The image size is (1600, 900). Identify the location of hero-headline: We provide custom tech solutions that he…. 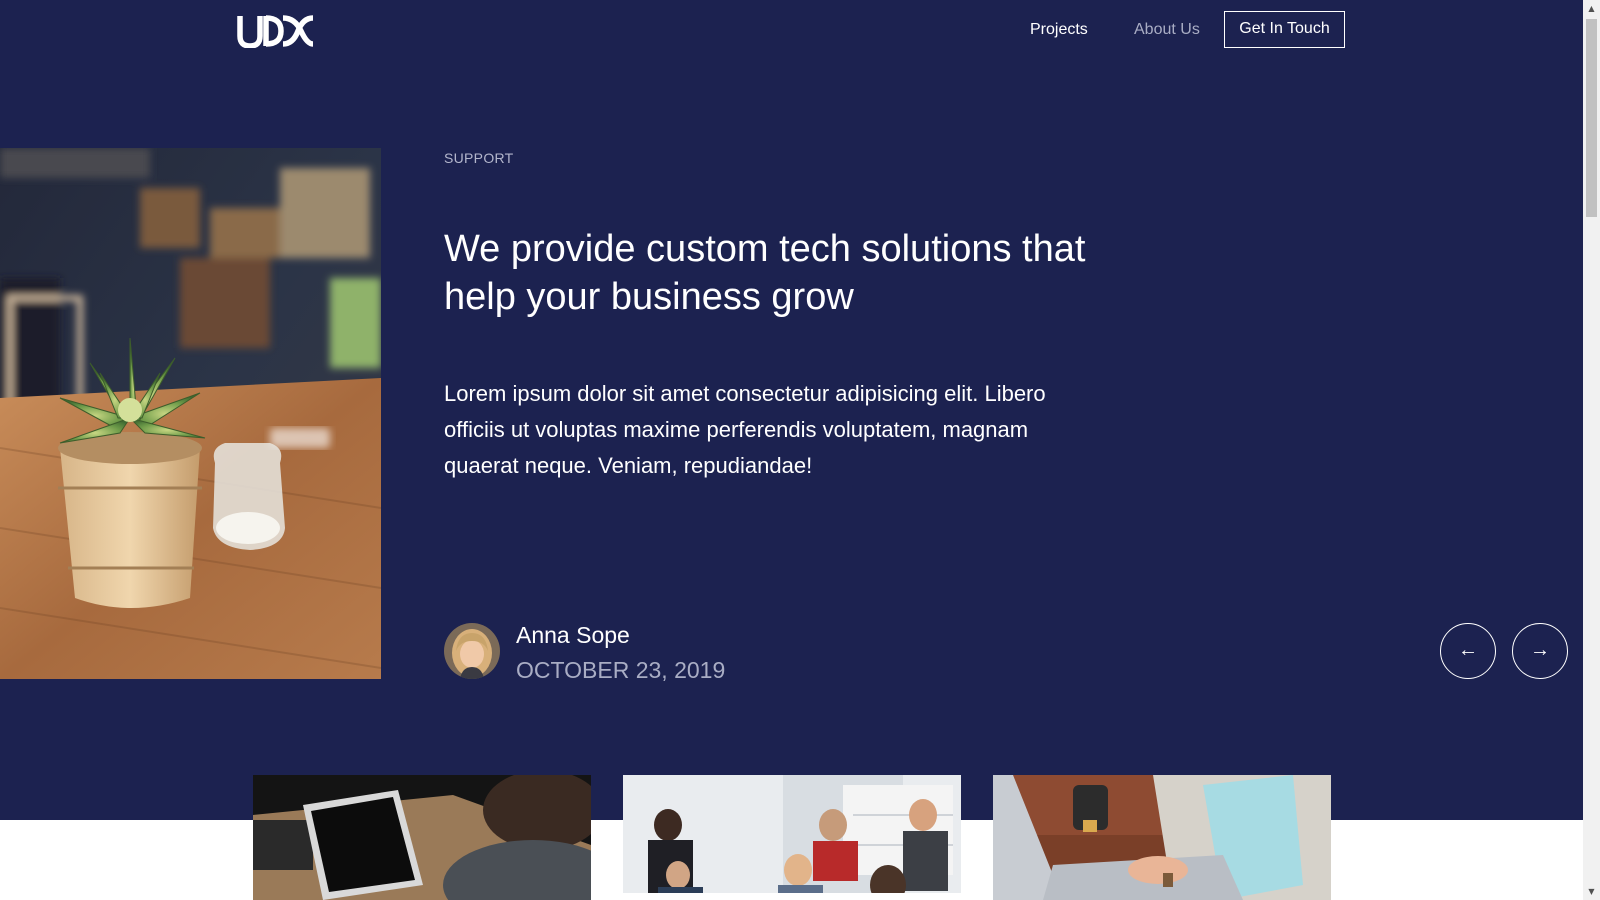
(765, 273).